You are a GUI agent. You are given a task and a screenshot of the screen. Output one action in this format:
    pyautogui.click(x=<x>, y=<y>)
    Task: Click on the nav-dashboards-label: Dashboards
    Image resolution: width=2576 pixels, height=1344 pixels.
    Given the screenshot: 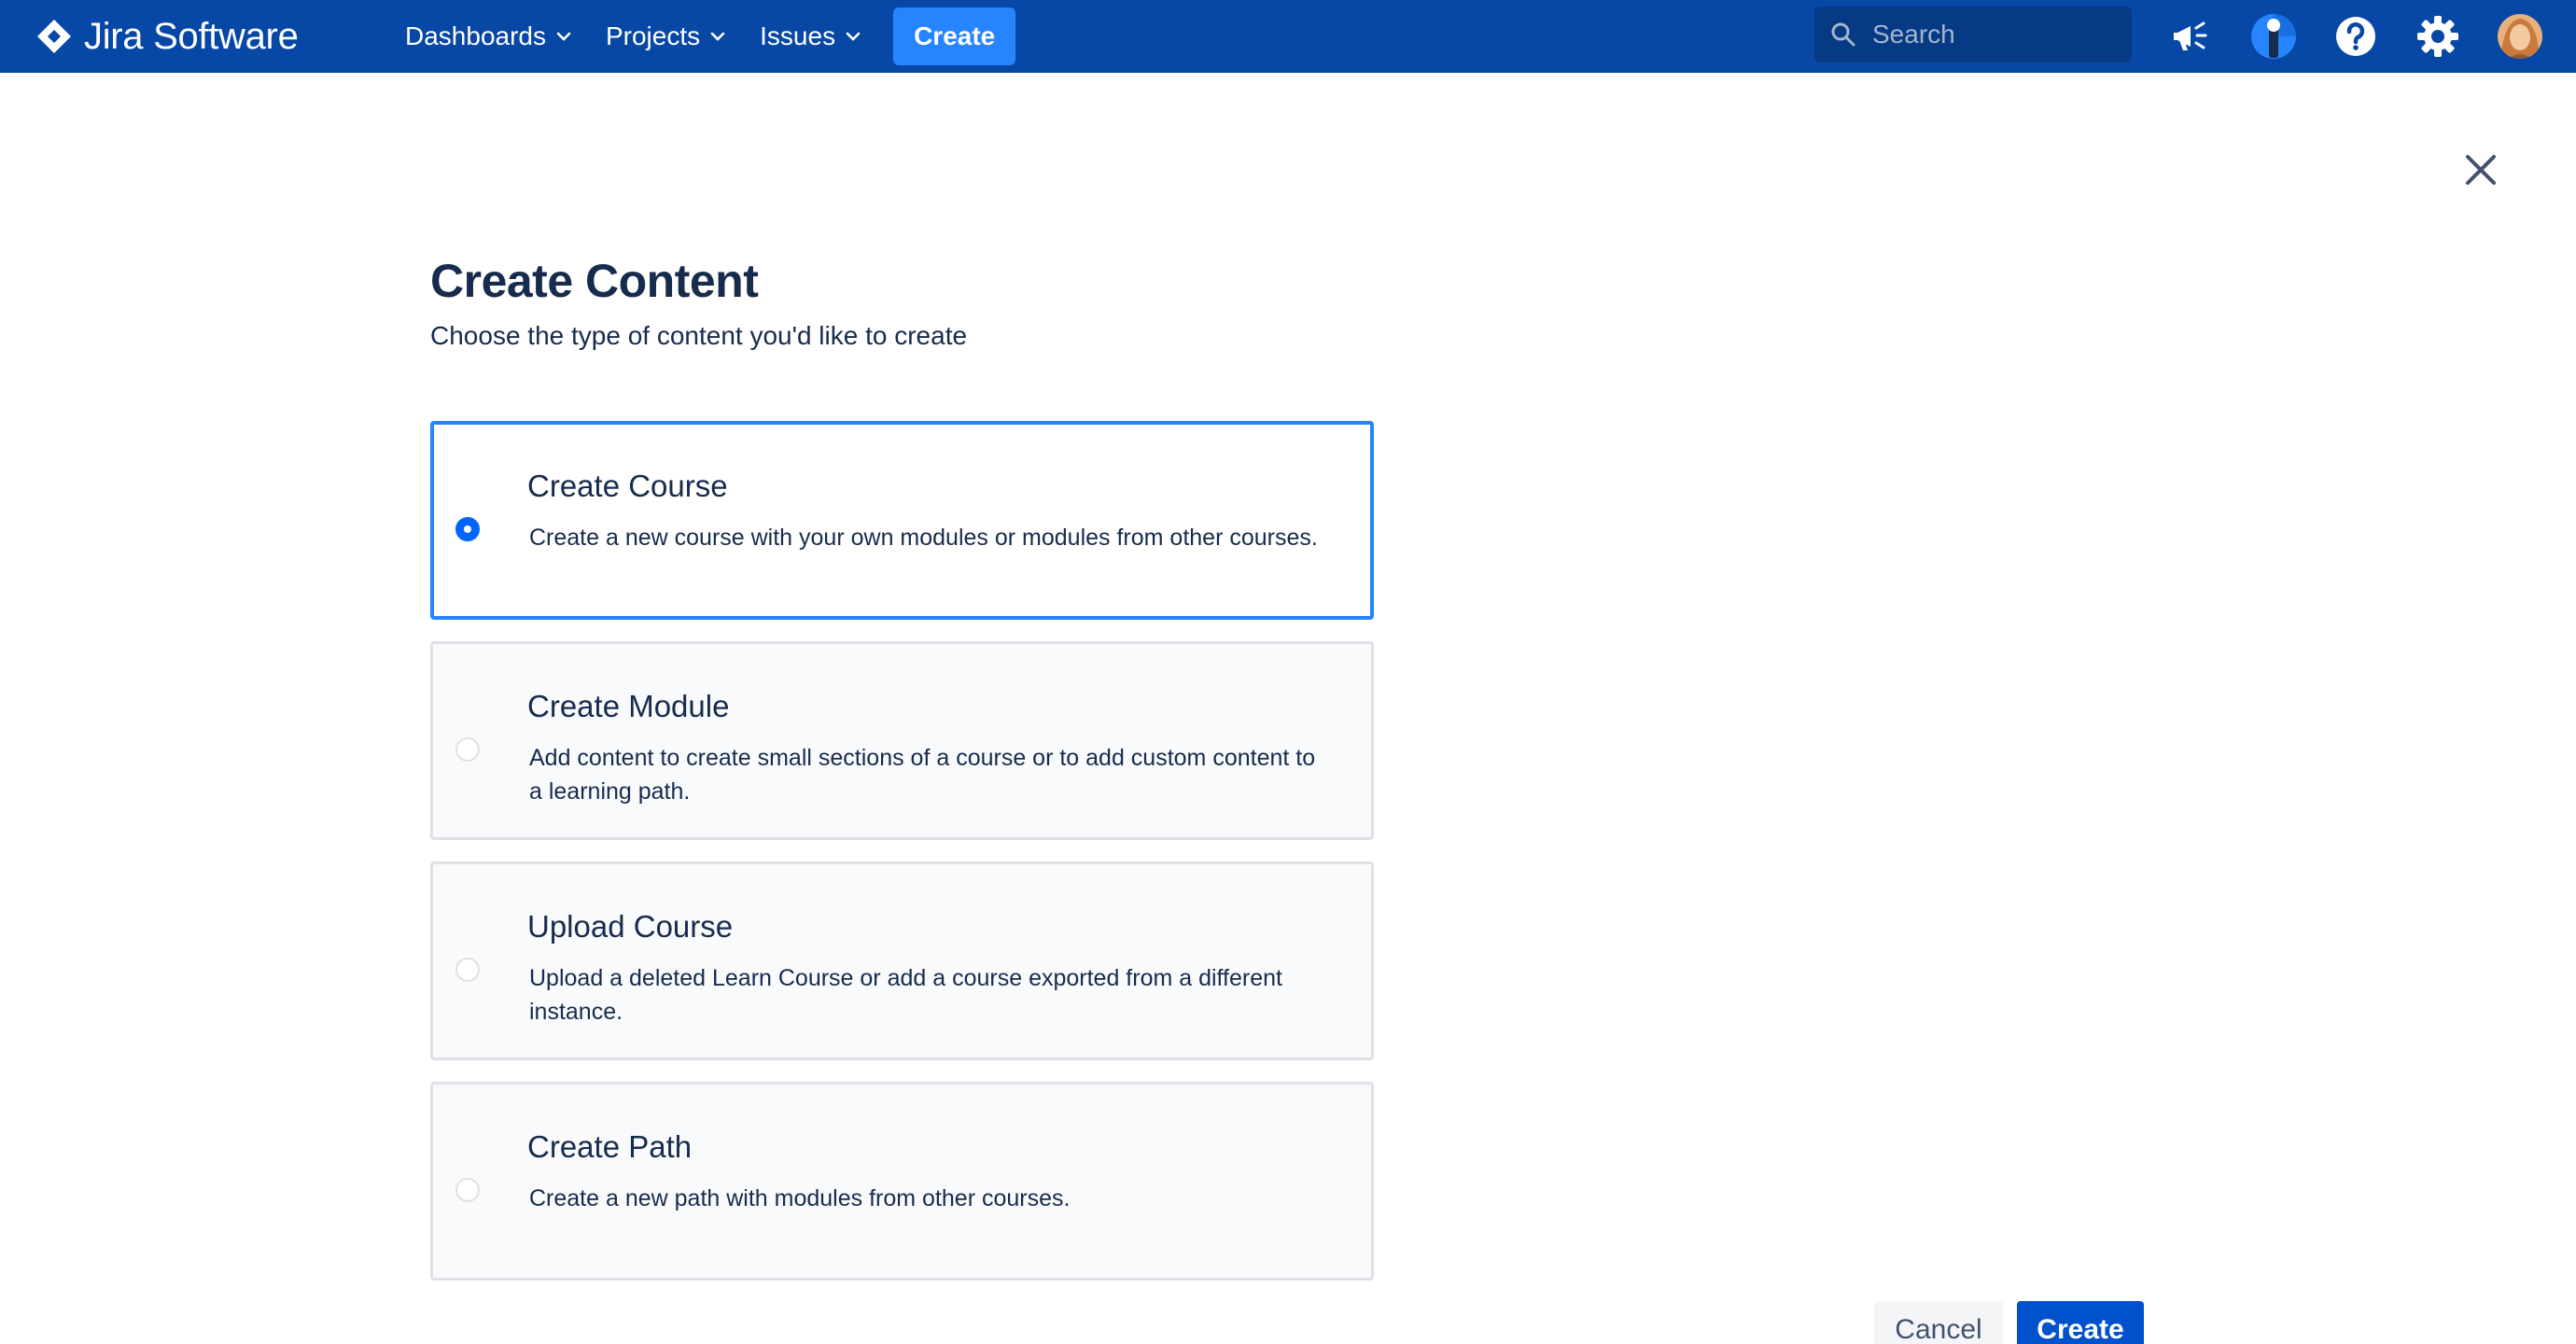 What is the action you would take?
    pyautogui.click(x=475, y=35)
    